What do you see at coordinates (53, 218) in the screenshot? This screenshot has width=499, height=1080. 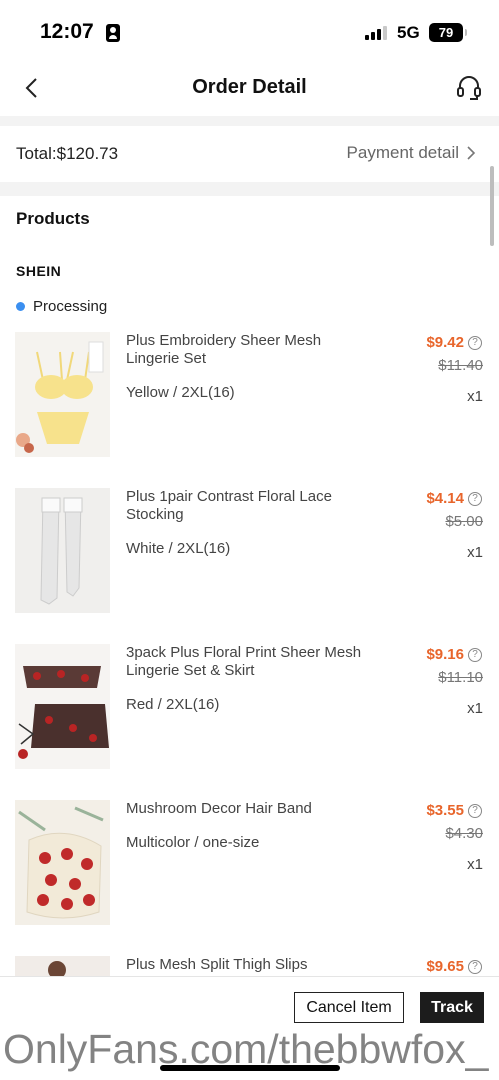 I see `products-heading: Products` at bounding box center [53, 218].